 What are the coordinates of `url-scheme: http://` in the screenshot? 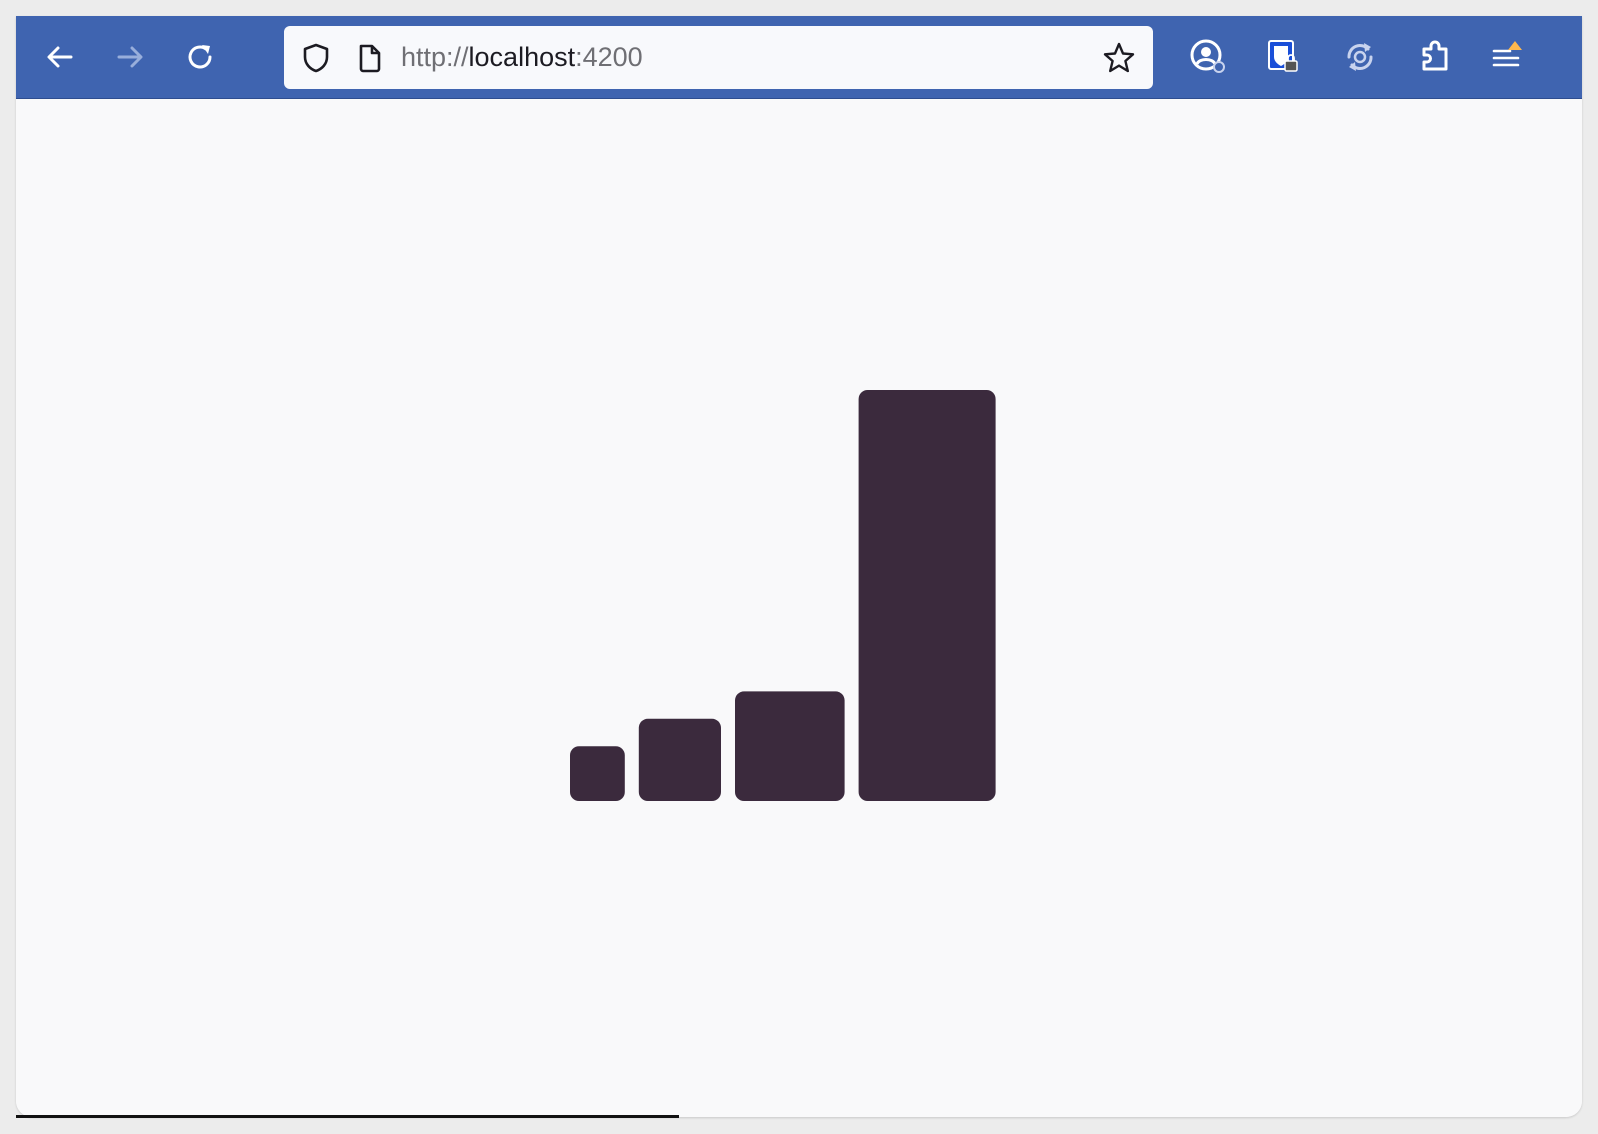 It's located at (435, 57).